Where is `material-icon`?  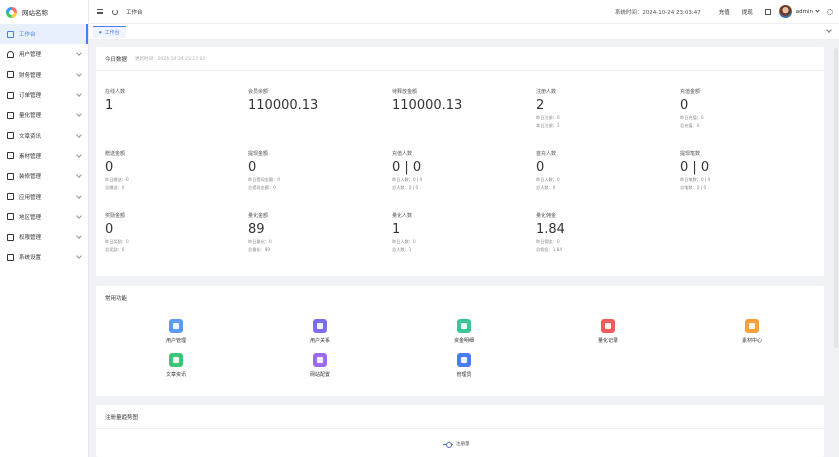
material-icon is located at coordinates (10, 156).